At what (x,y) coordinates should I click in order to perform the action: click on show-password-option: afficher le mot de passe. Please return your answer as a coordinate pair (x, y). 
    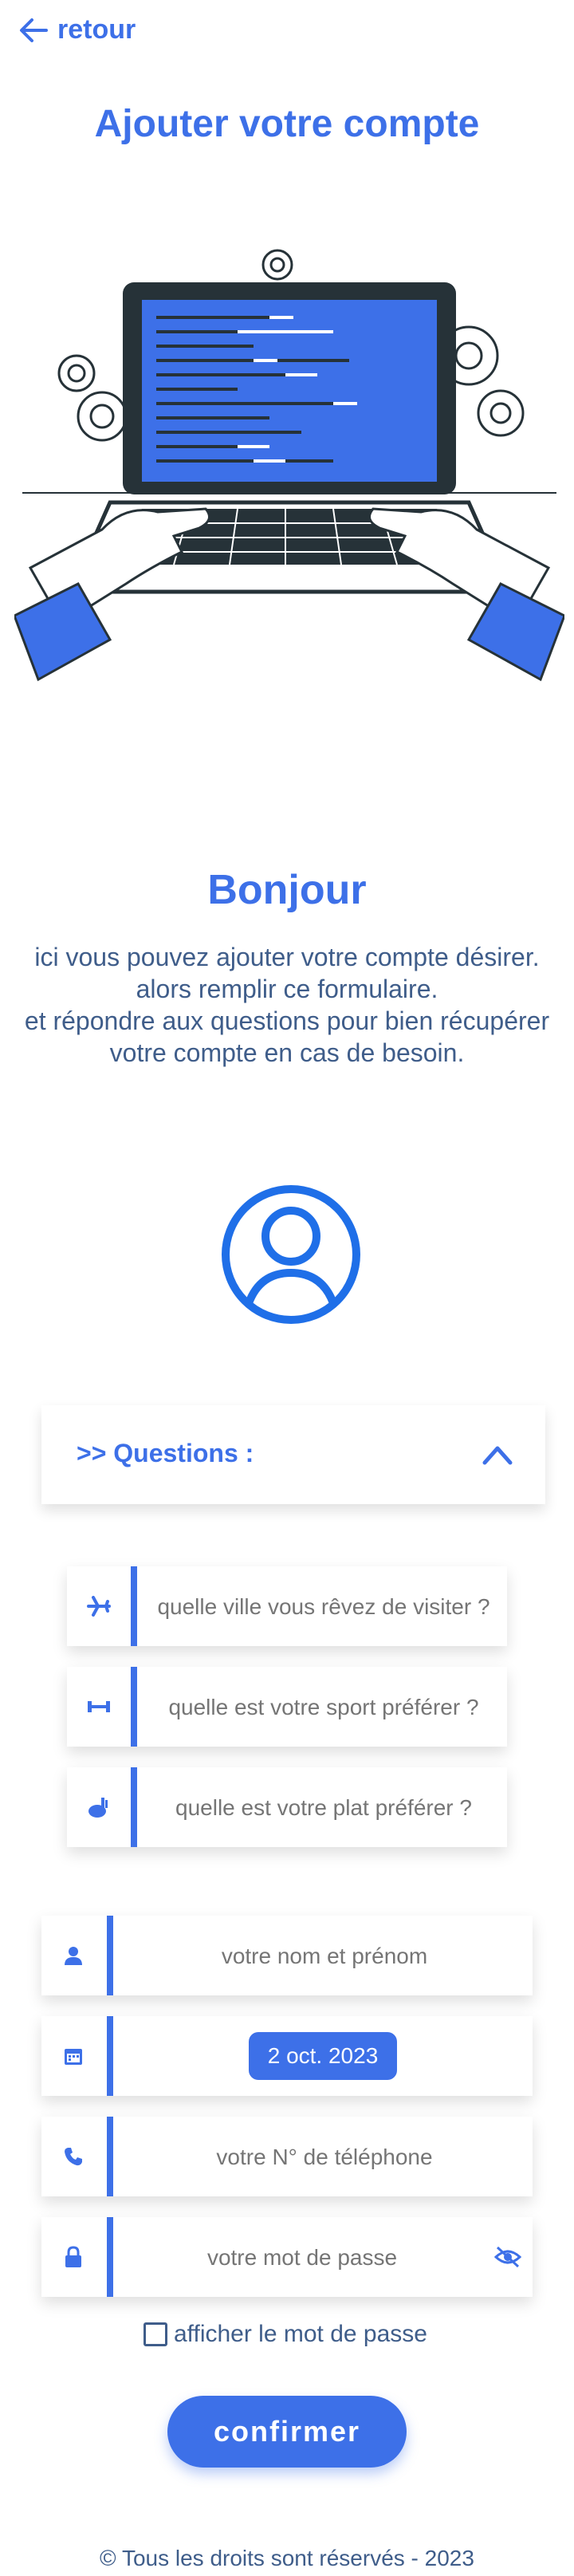
    Looking at the image, I should click on (285, 2334).